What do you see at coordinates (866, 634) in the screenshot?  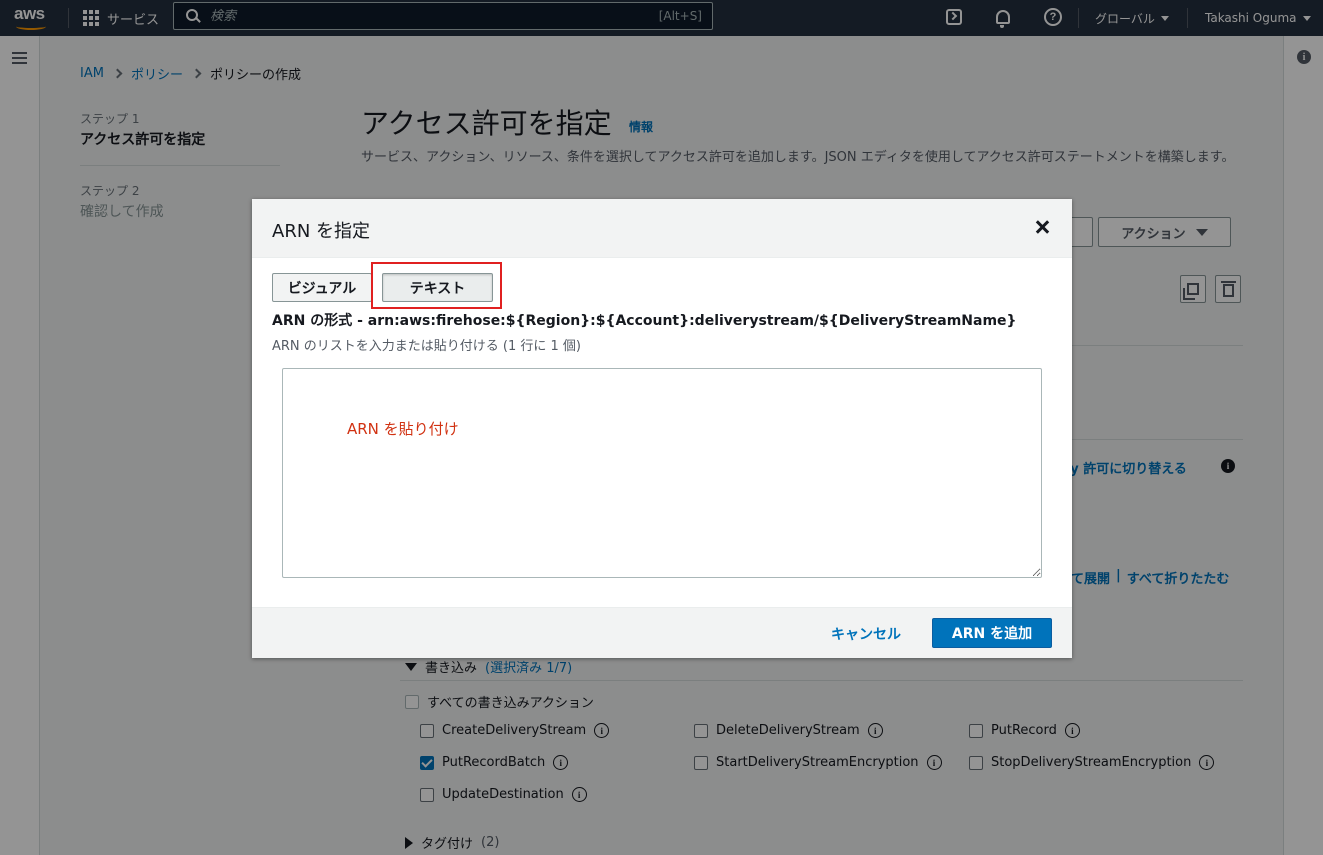 I see `cancel-button: キャンセル` at bounding box center [866, 634].